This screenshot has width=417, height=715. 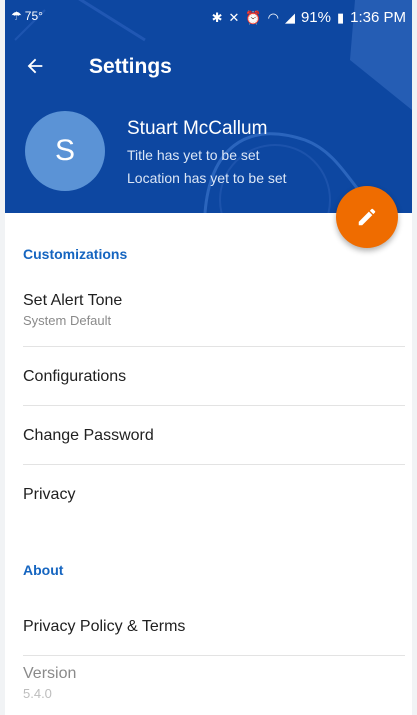 What do you see at coordinates (193, 155) in the screenshot?
I see `profile-title: Title has yet to be set` at bounding box center [193, 155].